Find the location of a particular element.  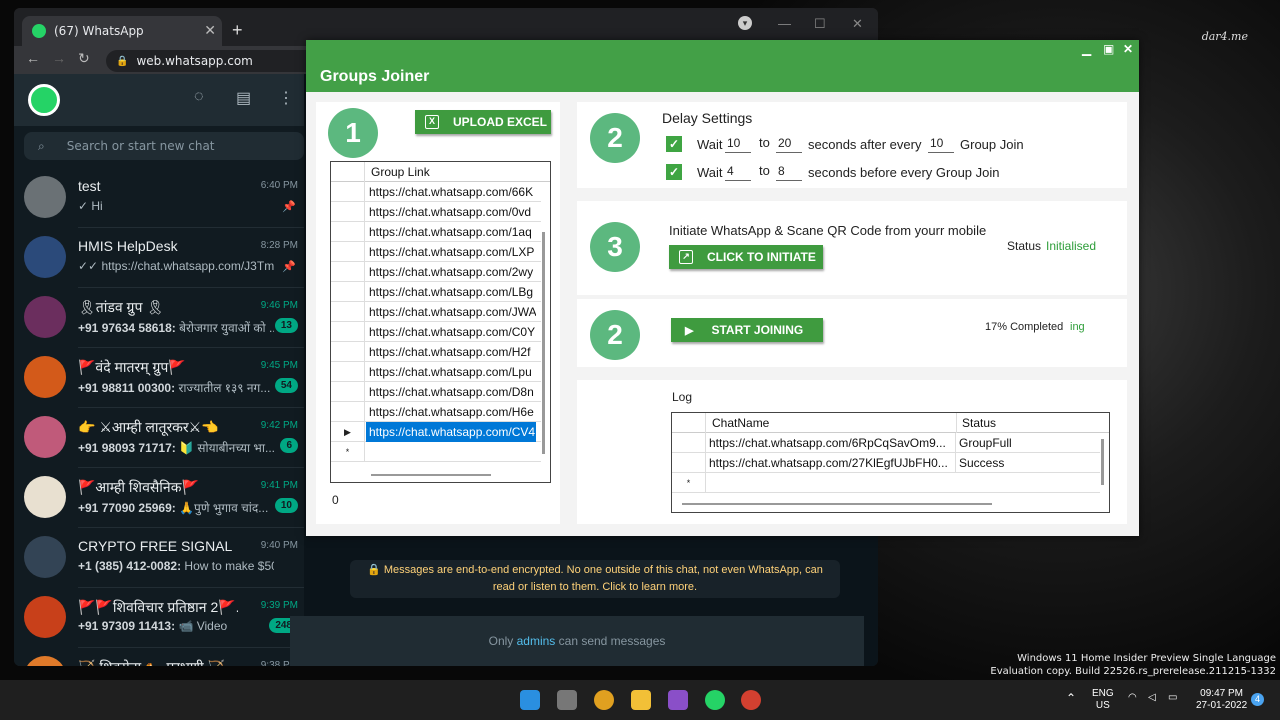

new-chat-icon: ▤ is located at coordinates (243, 98).